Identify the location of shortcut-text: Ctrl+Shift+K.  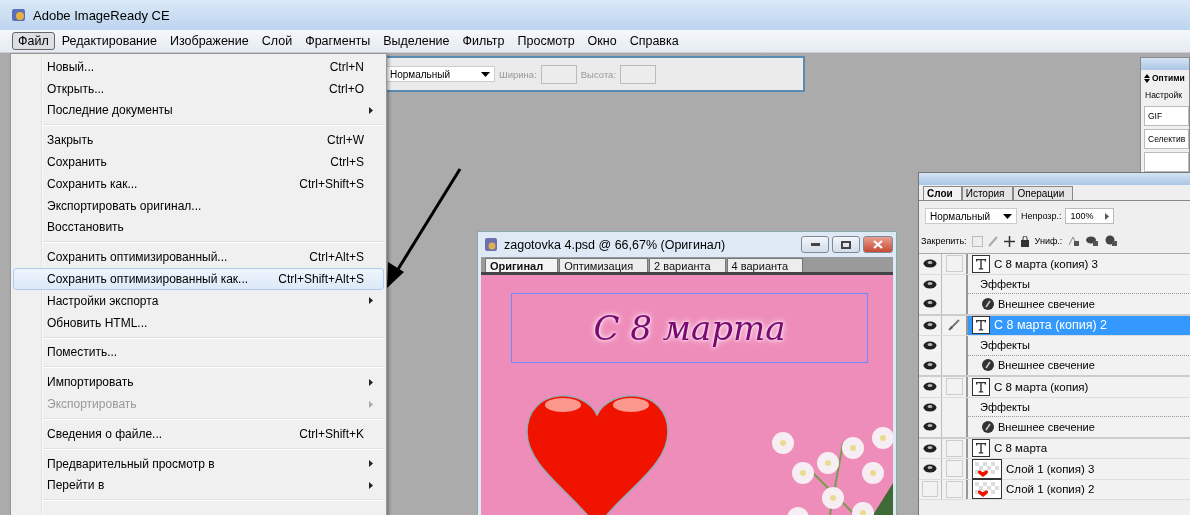
(331, 433).